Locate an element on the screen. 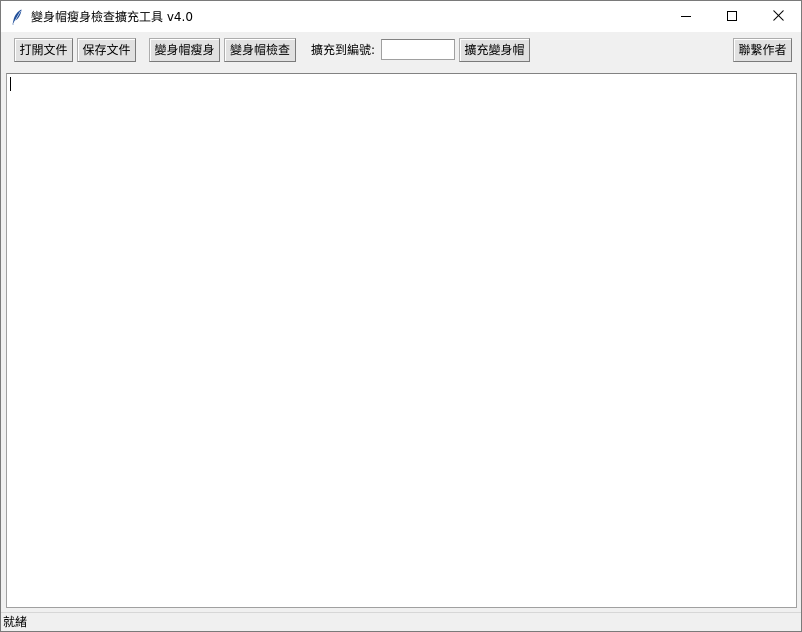  expand-to-label: 擴充到編號: is located at coordinates (343, 50).